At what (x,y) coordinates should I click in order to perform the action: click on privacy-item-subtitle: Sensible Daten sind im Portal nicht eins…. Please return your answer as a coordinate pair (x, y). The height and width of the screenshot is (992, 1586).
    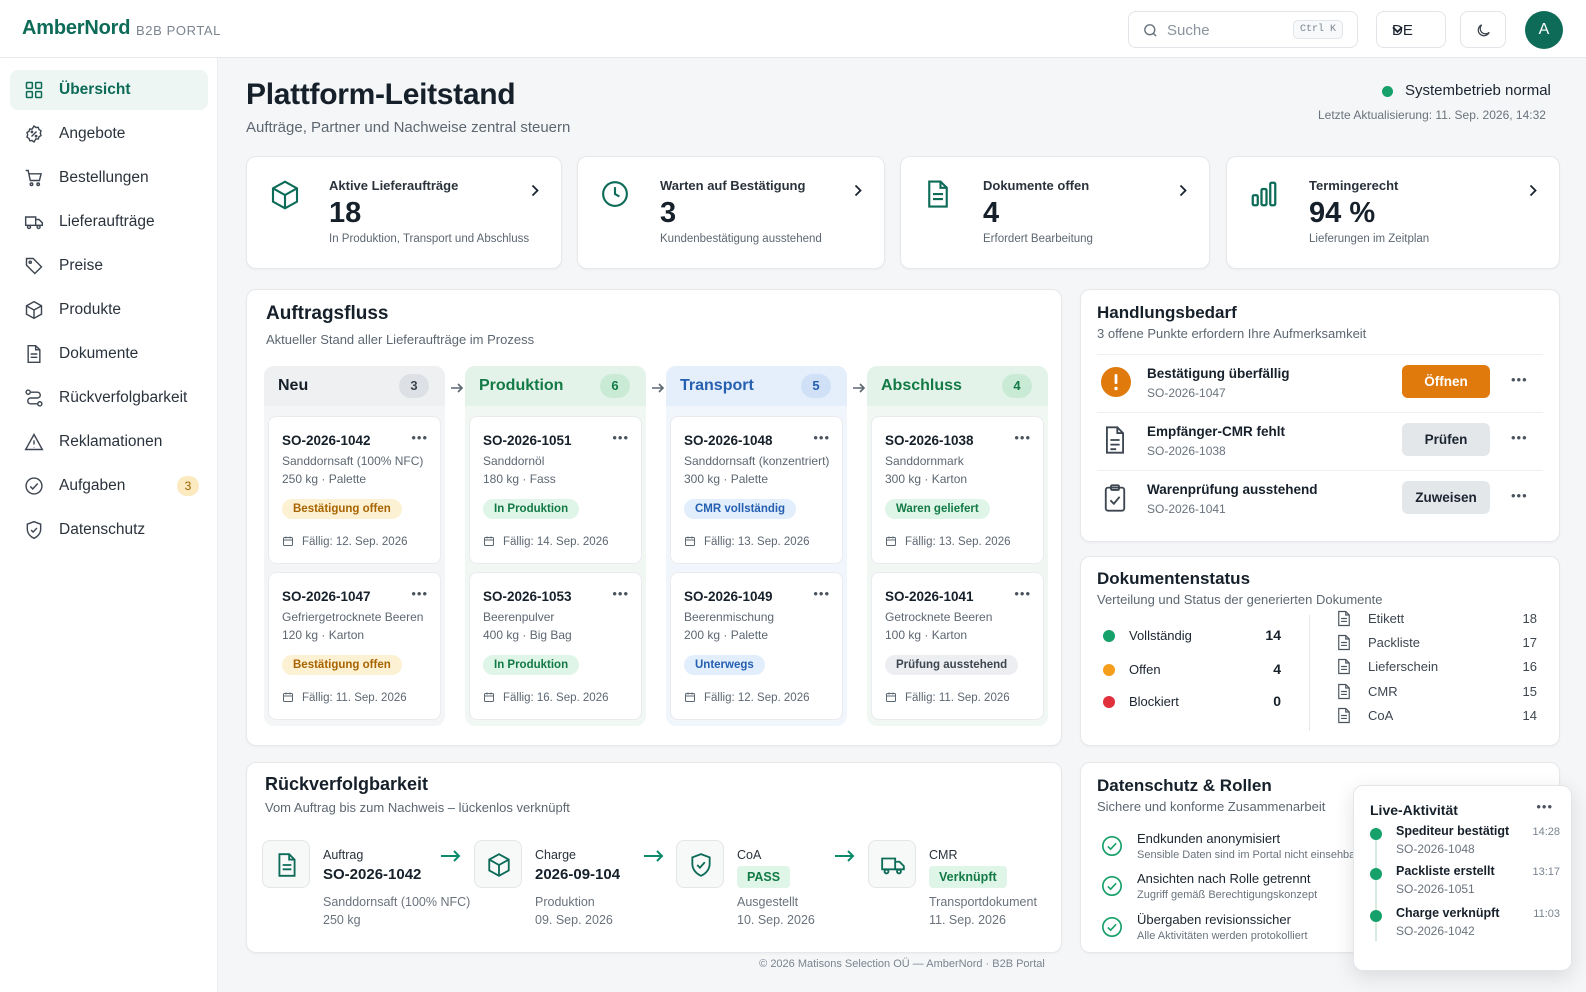
    Looking at the image, I should click on (1248, 855).